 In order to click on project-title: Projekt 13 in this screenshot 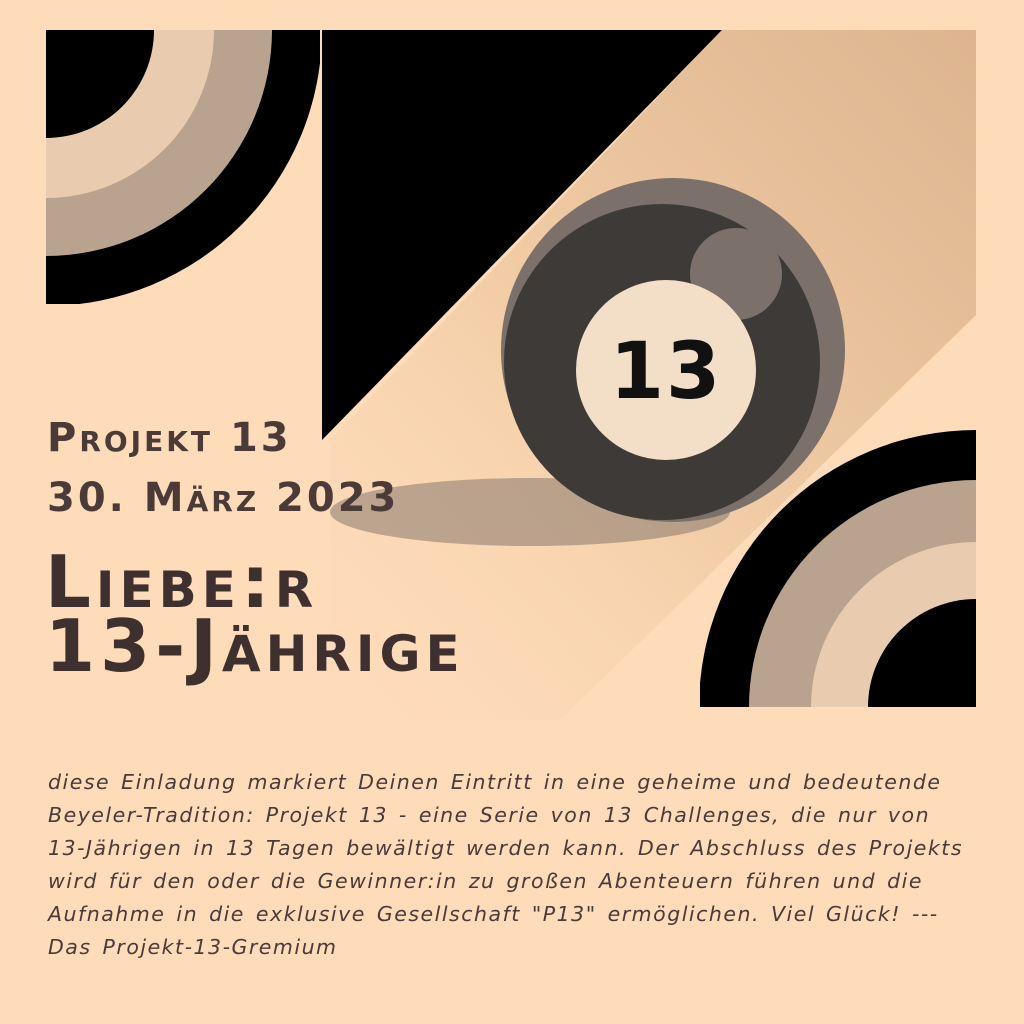, I will do `click(169, 438)`.